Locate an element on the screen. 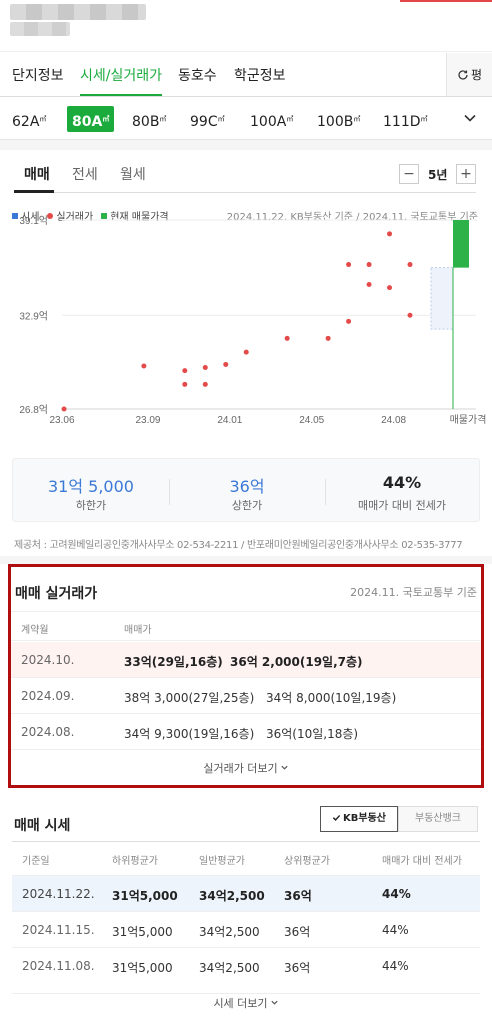 Image resolution: width=492 pixels, height=1024 pixels. col-upper-avg: 상위평균가 is located at coordinates (307, 861).